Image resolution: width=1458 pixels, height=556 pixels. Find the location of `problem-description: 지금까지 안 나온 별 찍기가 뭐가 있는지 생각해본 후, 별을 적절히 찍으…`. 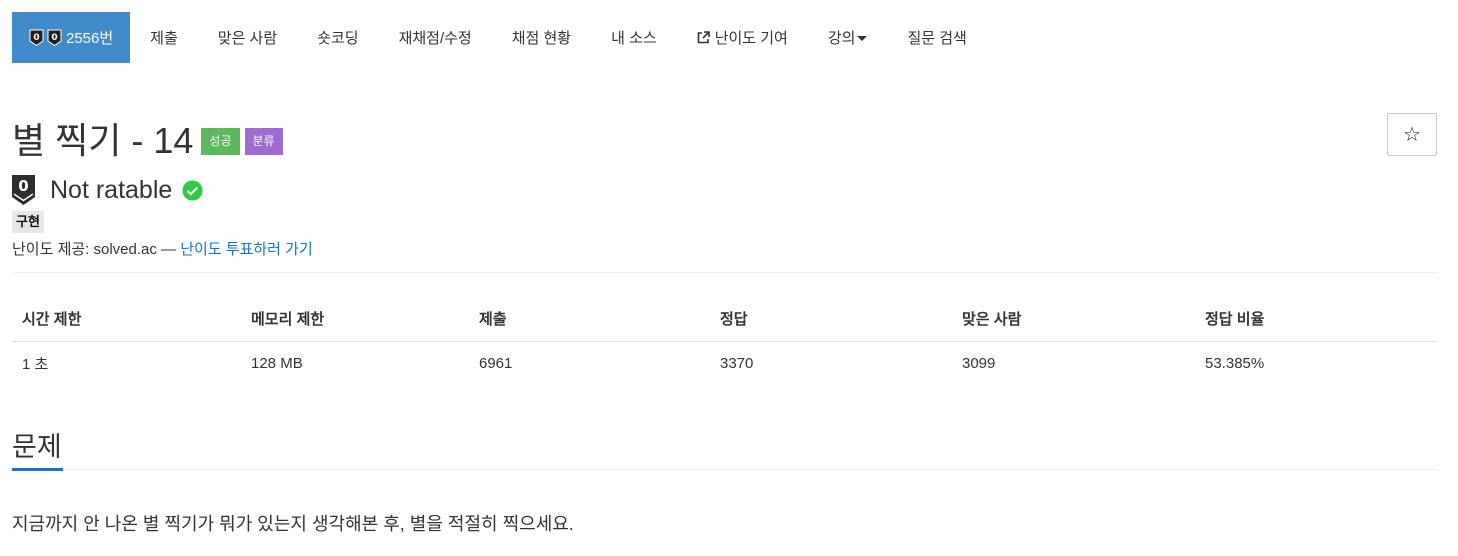

problem-description: 지금까지 안 나온 별 찍기가 뭐가 있는지 생각해본 후, 별을 적절히 찍으… is located at coordinates (293, 524).